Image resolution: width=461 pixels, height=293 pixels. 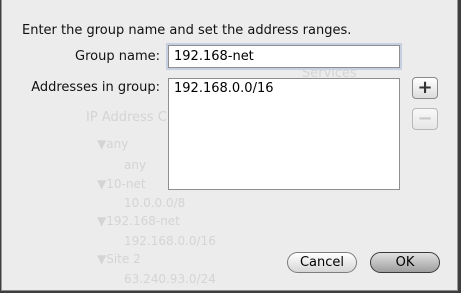 What do you see at coordinates (121, 184) in the screenshot?
I see `bg-tree-group-2: ▼10-net` at bounding box center [121, 184].